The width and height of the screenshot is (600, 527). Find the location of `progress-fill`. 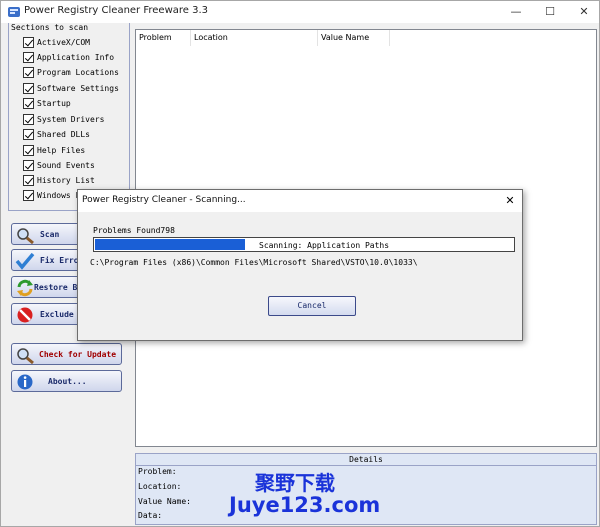

progress-fill is located at coordinates (170, 244).